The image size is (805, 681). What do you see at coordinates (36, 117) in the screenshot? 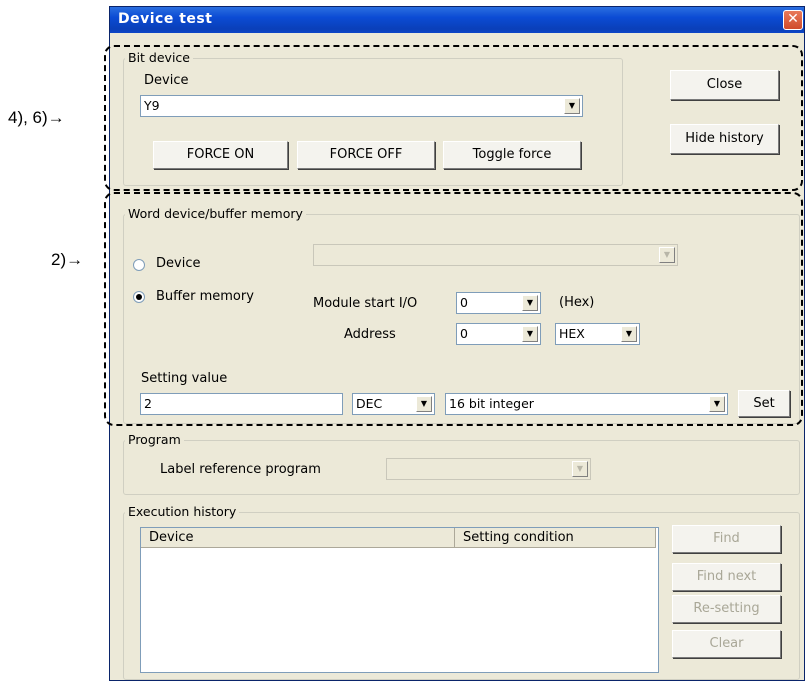
I see `callout-bit-device: 4), 6)→` at bounding box center [36, 117].